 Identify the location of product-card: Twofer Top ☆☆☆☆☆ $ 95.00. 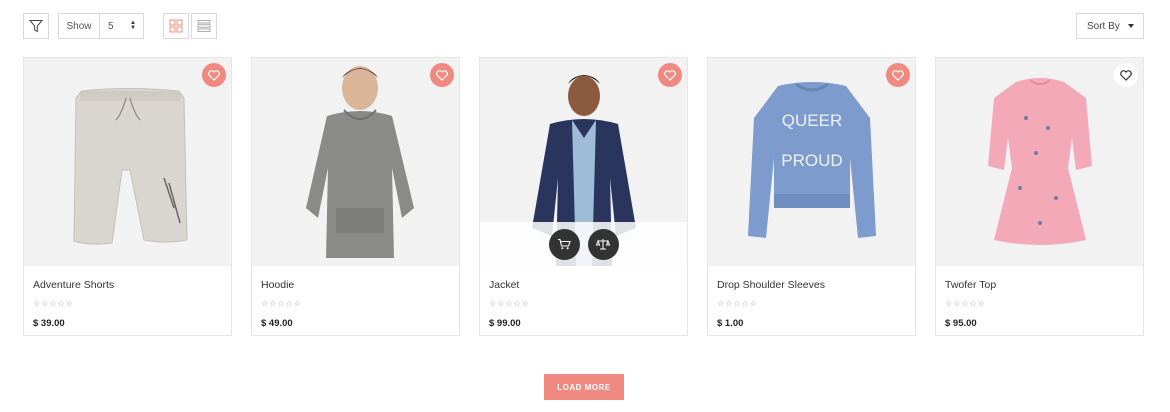
(1039, 196).